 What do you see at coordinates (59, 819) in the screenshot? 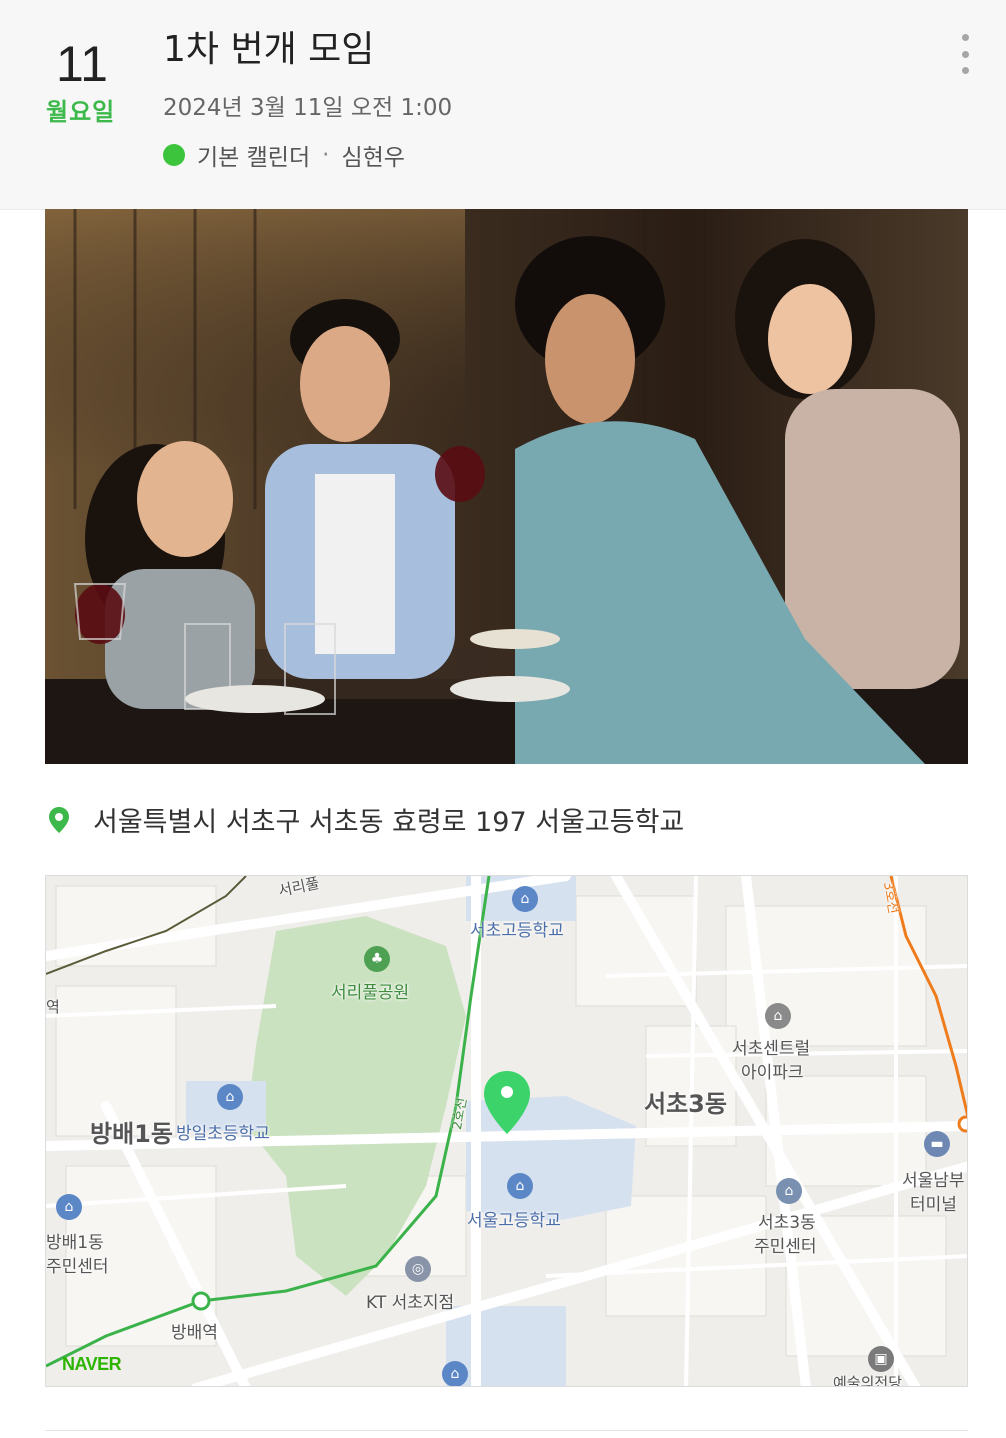
I see `location-pin-icon` at bounding box center [59, 819].